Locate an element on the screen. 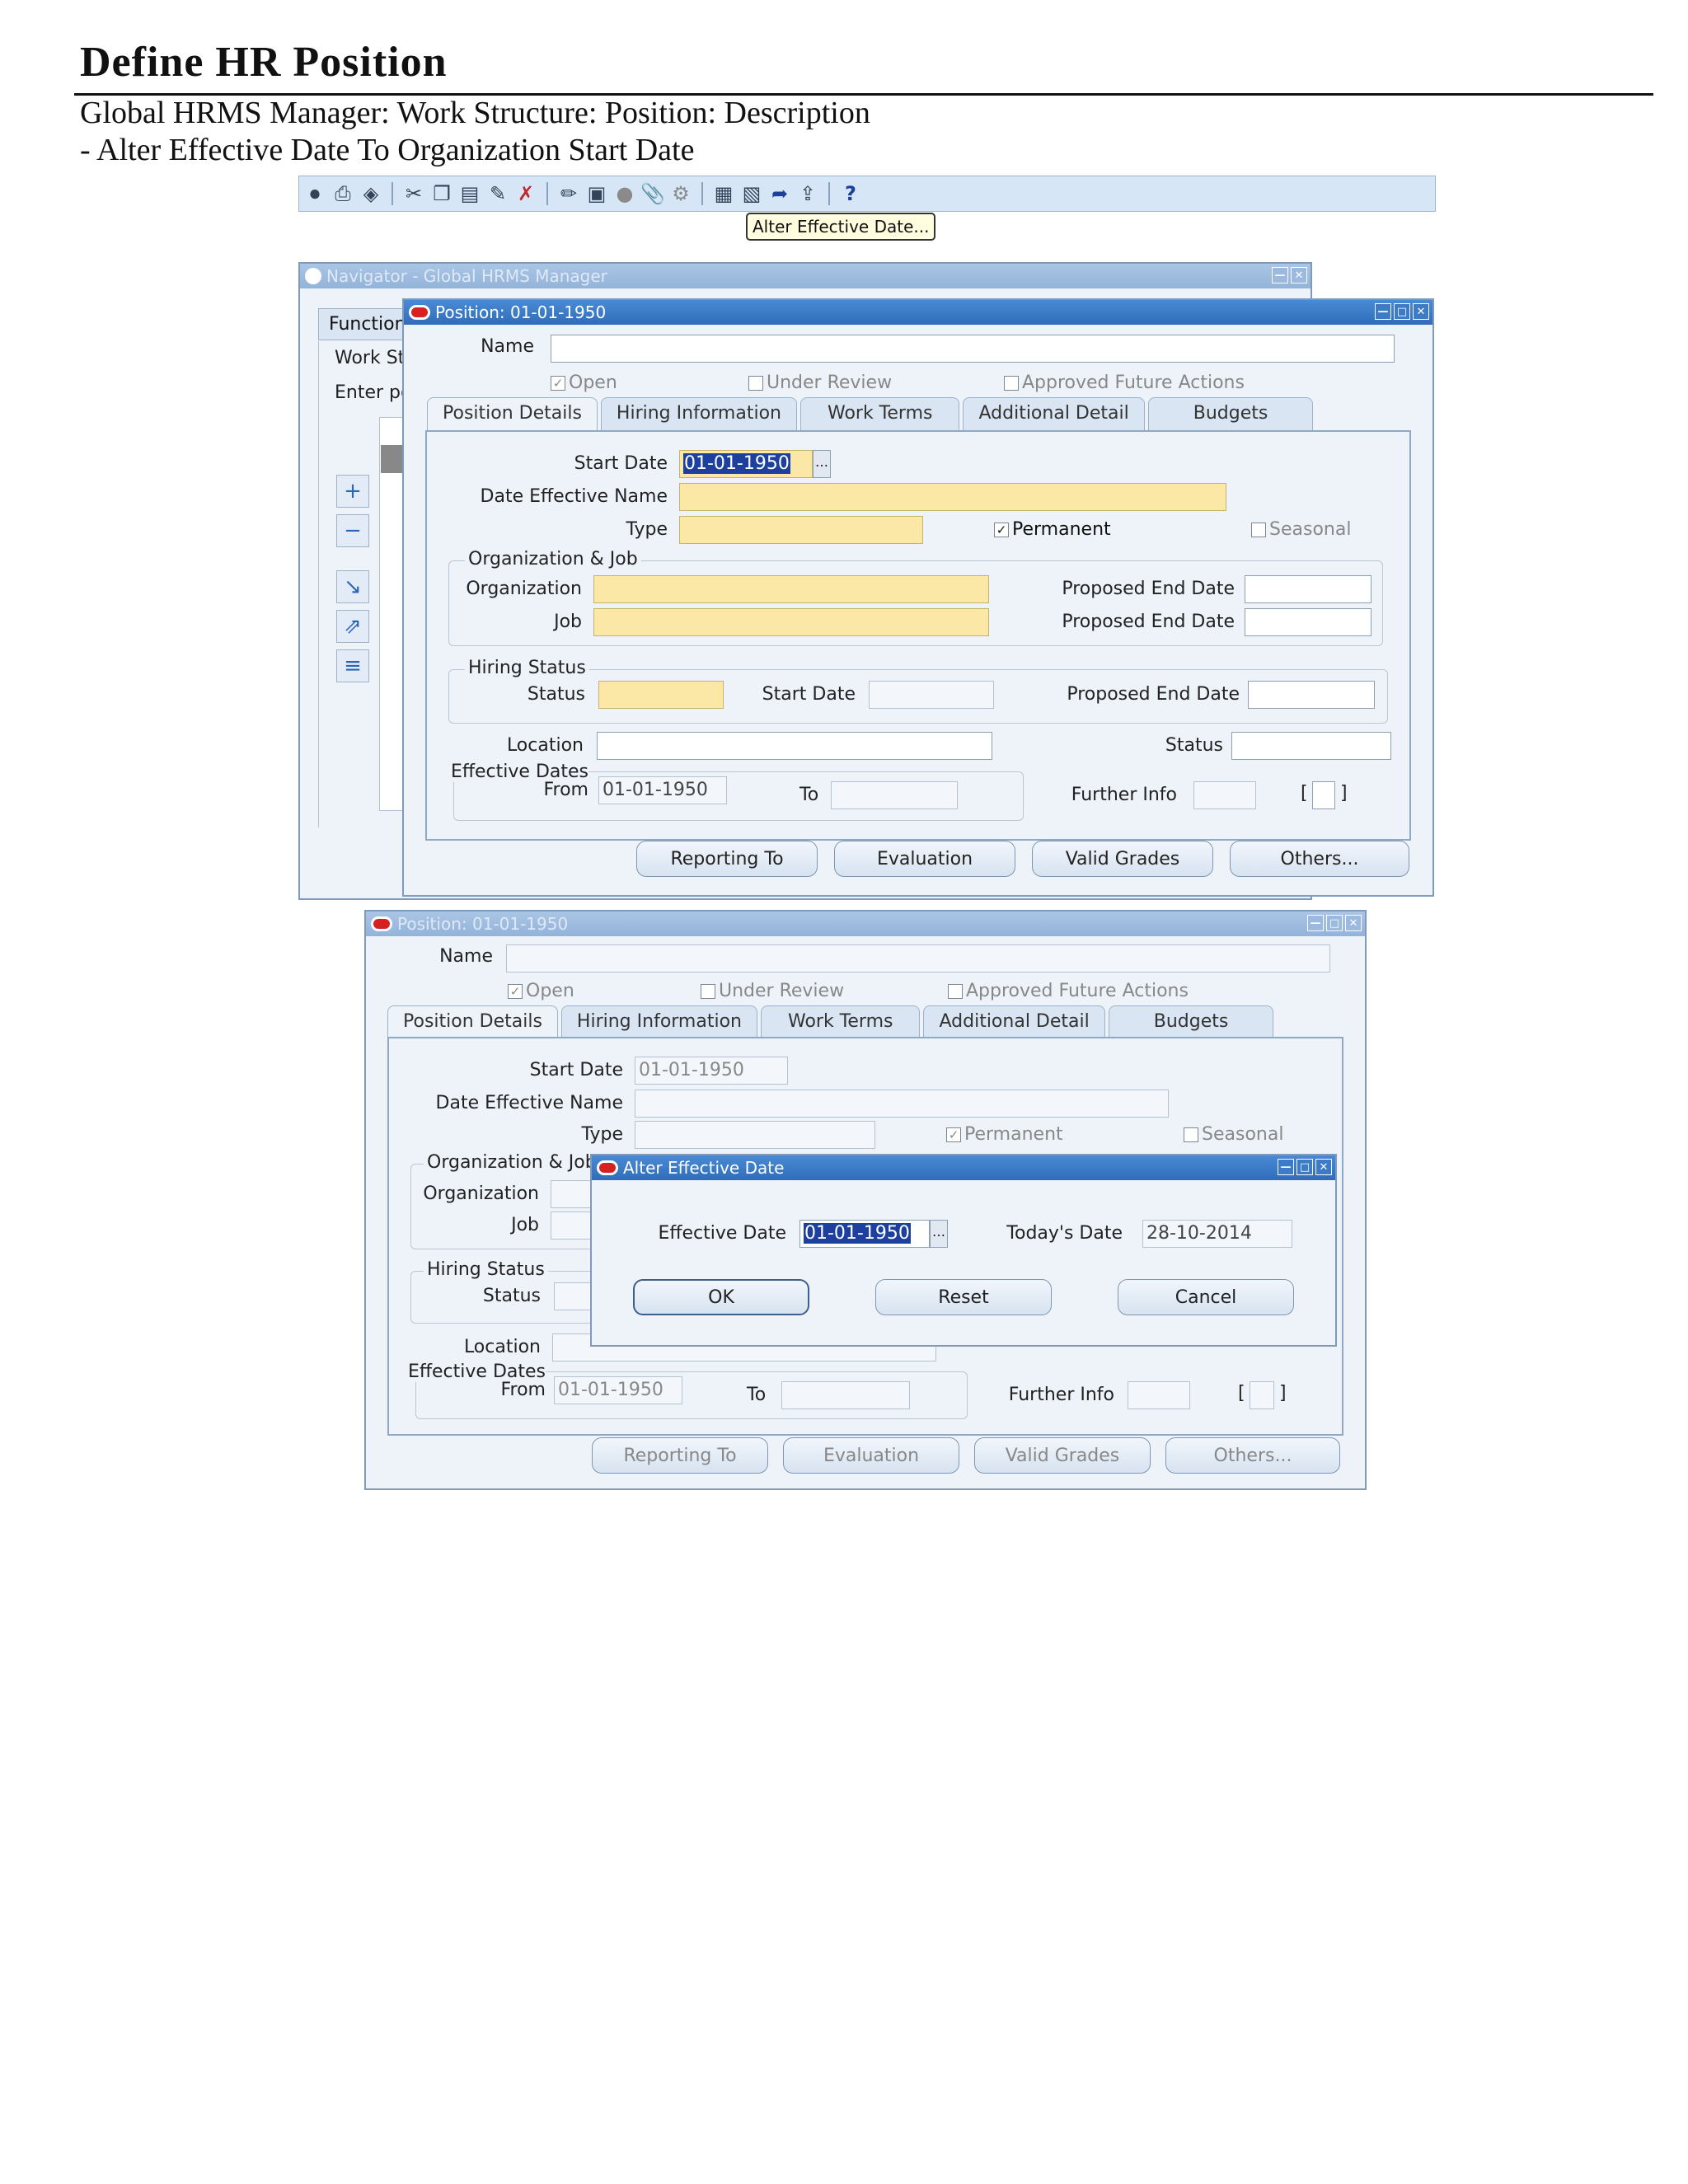  next-step-icon: ➦ is located at coordinates (780, 194).